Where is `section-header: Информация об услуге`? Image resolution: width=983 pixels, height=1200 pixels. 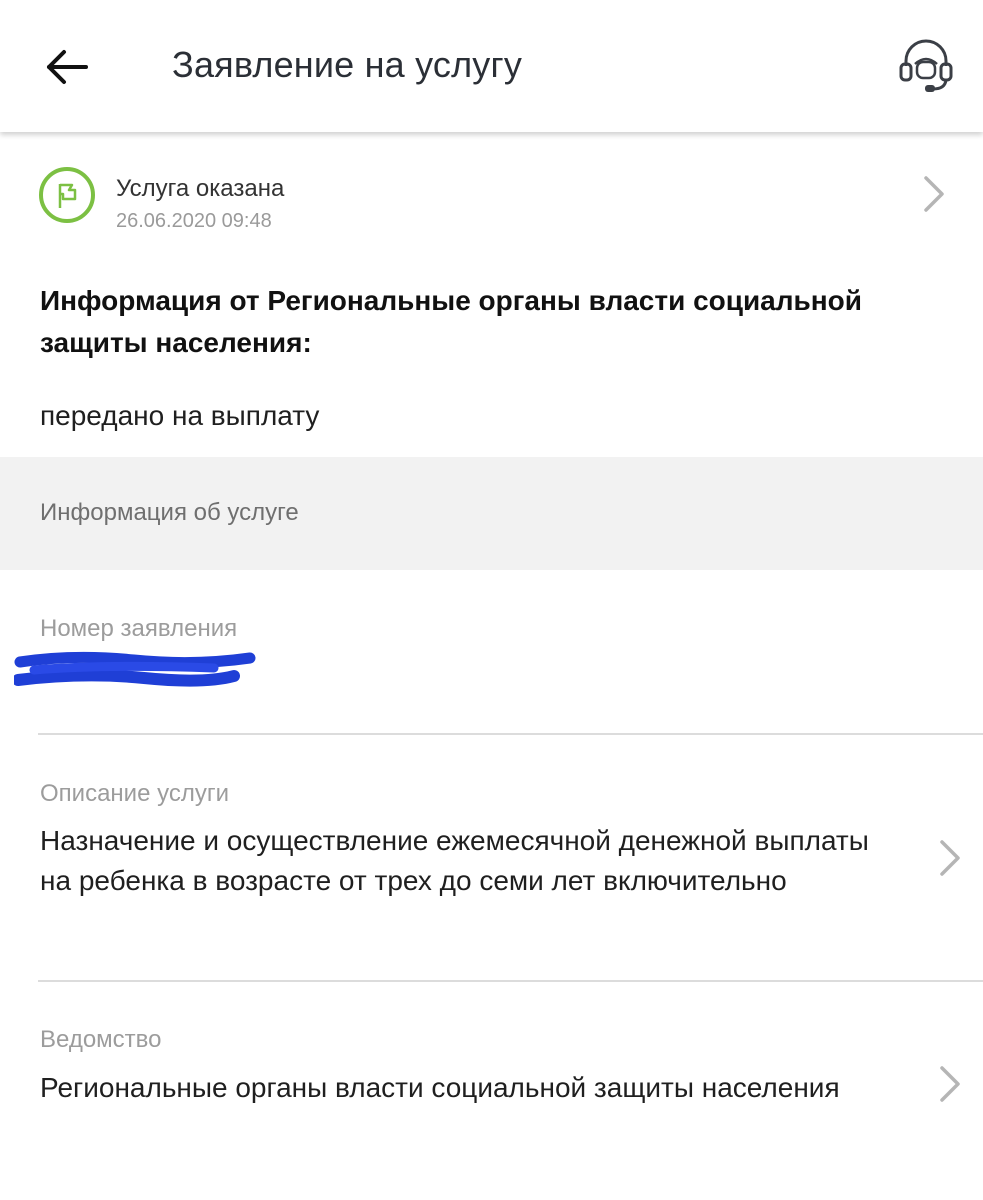
section-header: Информация об услуге is located at coordinates (491, 513).